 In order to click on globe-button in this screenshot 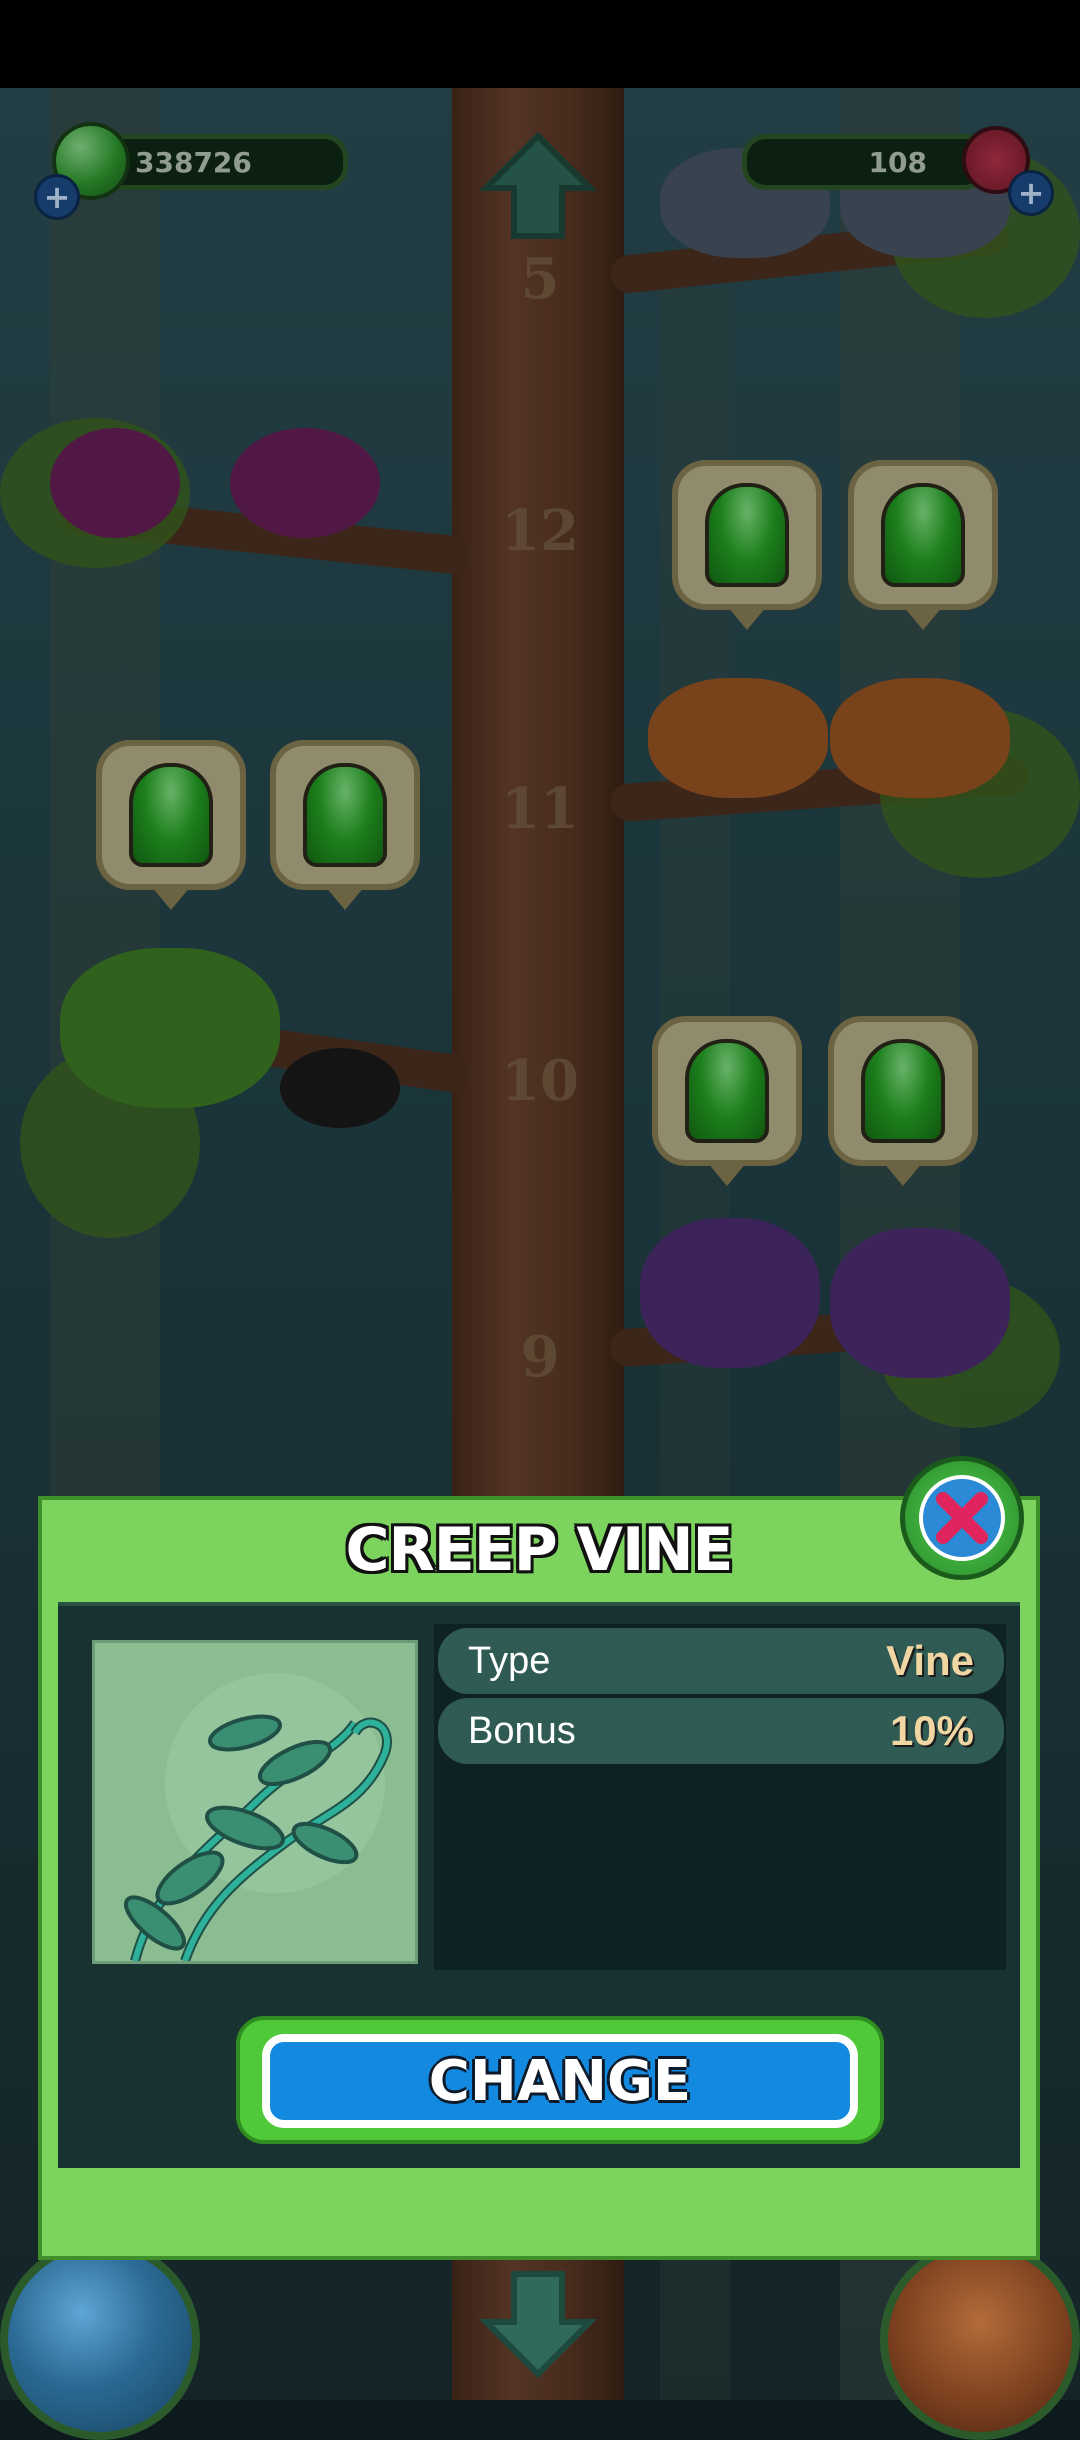, I will do `click(100, 2340)`.